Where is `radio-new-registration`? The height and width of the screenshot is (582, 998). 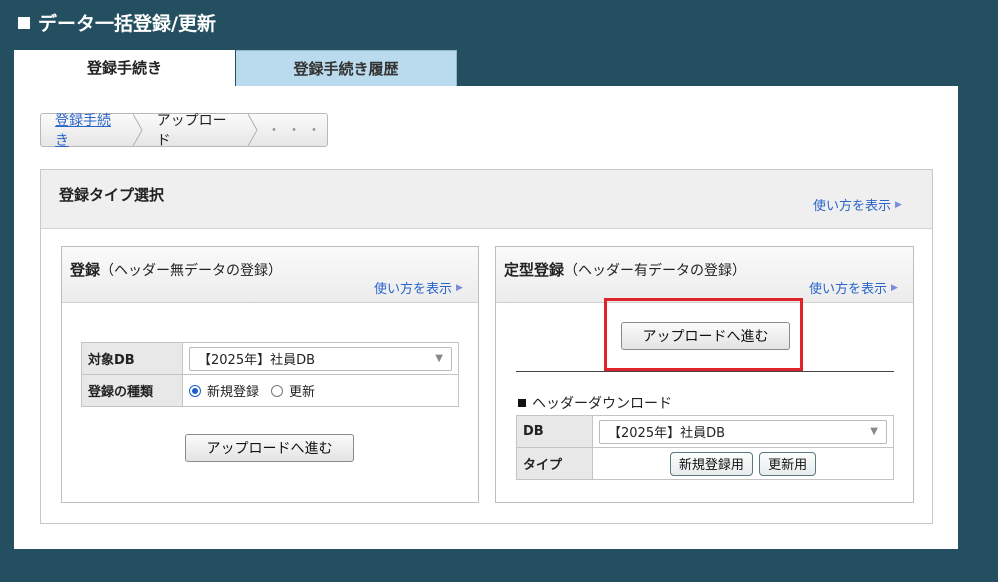 radio-new-registration is located at coordinates (195, 390).